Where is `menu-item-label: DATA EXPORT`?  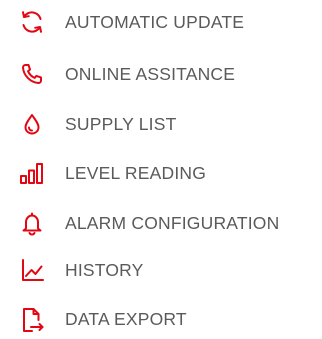
menu-item-label: DATA EXPORT is located at coordinates (126, 319).